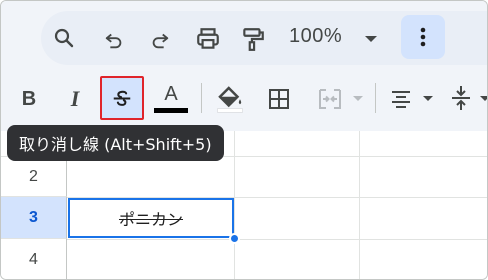  I want to click on align-icon, so click(401, 99).